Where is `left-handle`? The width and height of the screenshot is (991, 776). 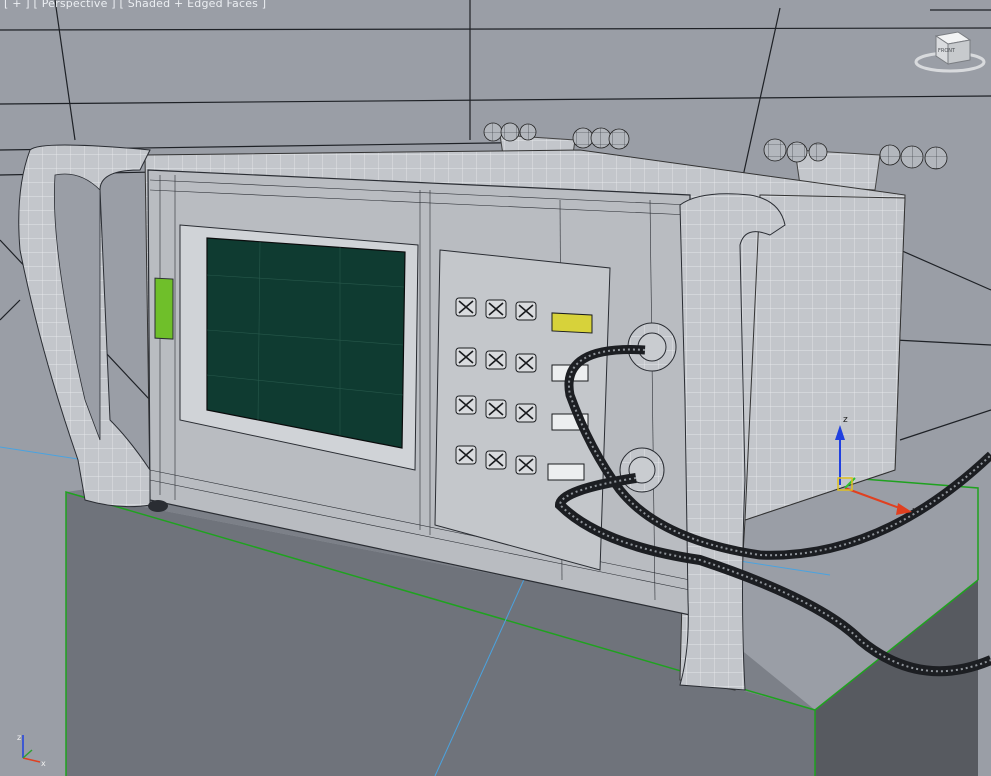
left-handle is located at coordinates (84, 326).